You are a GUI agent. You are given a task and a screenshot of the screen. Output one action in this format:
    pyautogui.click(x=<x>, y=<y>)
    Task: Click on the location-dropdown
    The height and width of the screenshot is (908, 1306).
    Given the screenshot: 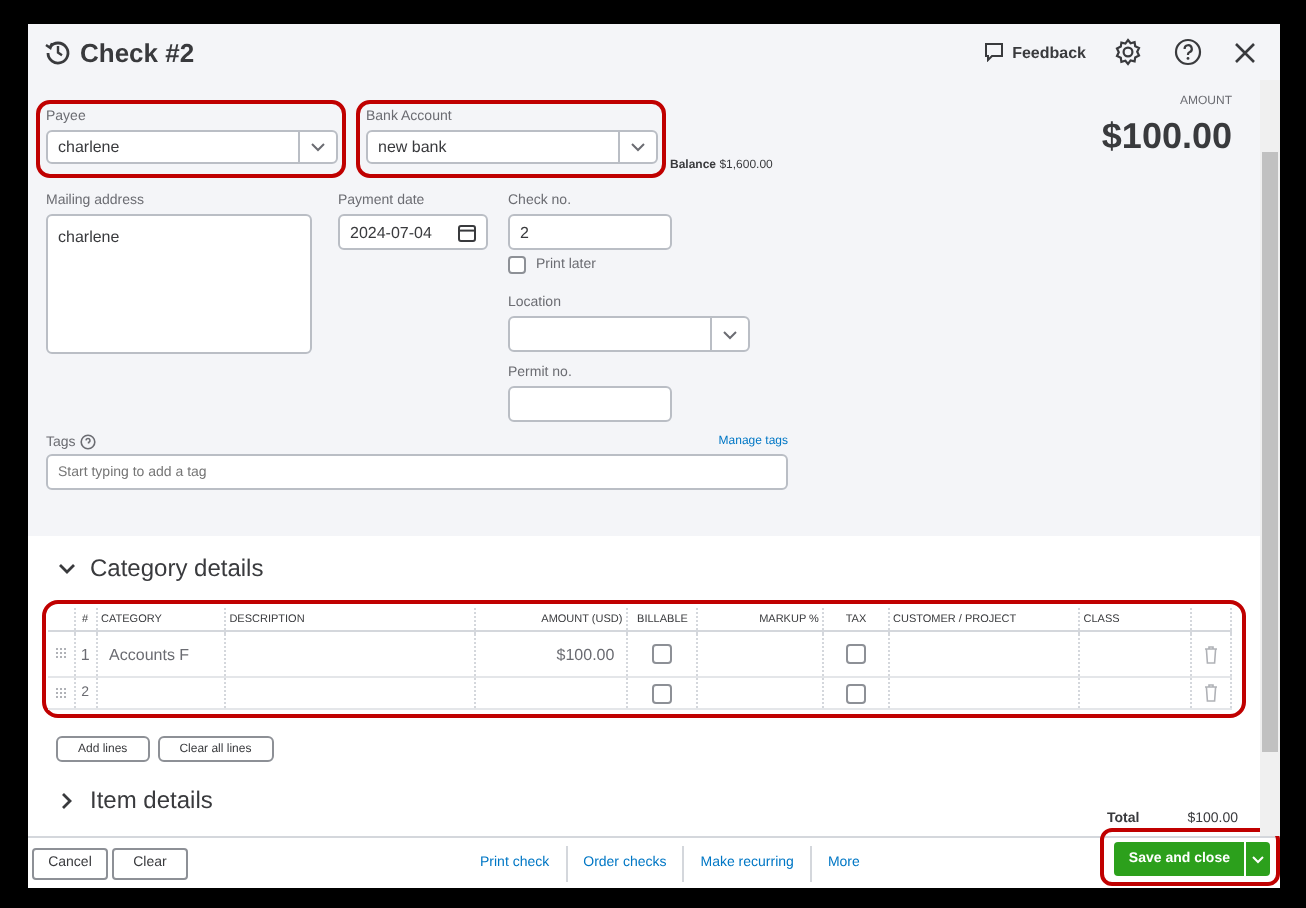 What is the action you would take?
    pyautogui.click(x=629, y=334)
    